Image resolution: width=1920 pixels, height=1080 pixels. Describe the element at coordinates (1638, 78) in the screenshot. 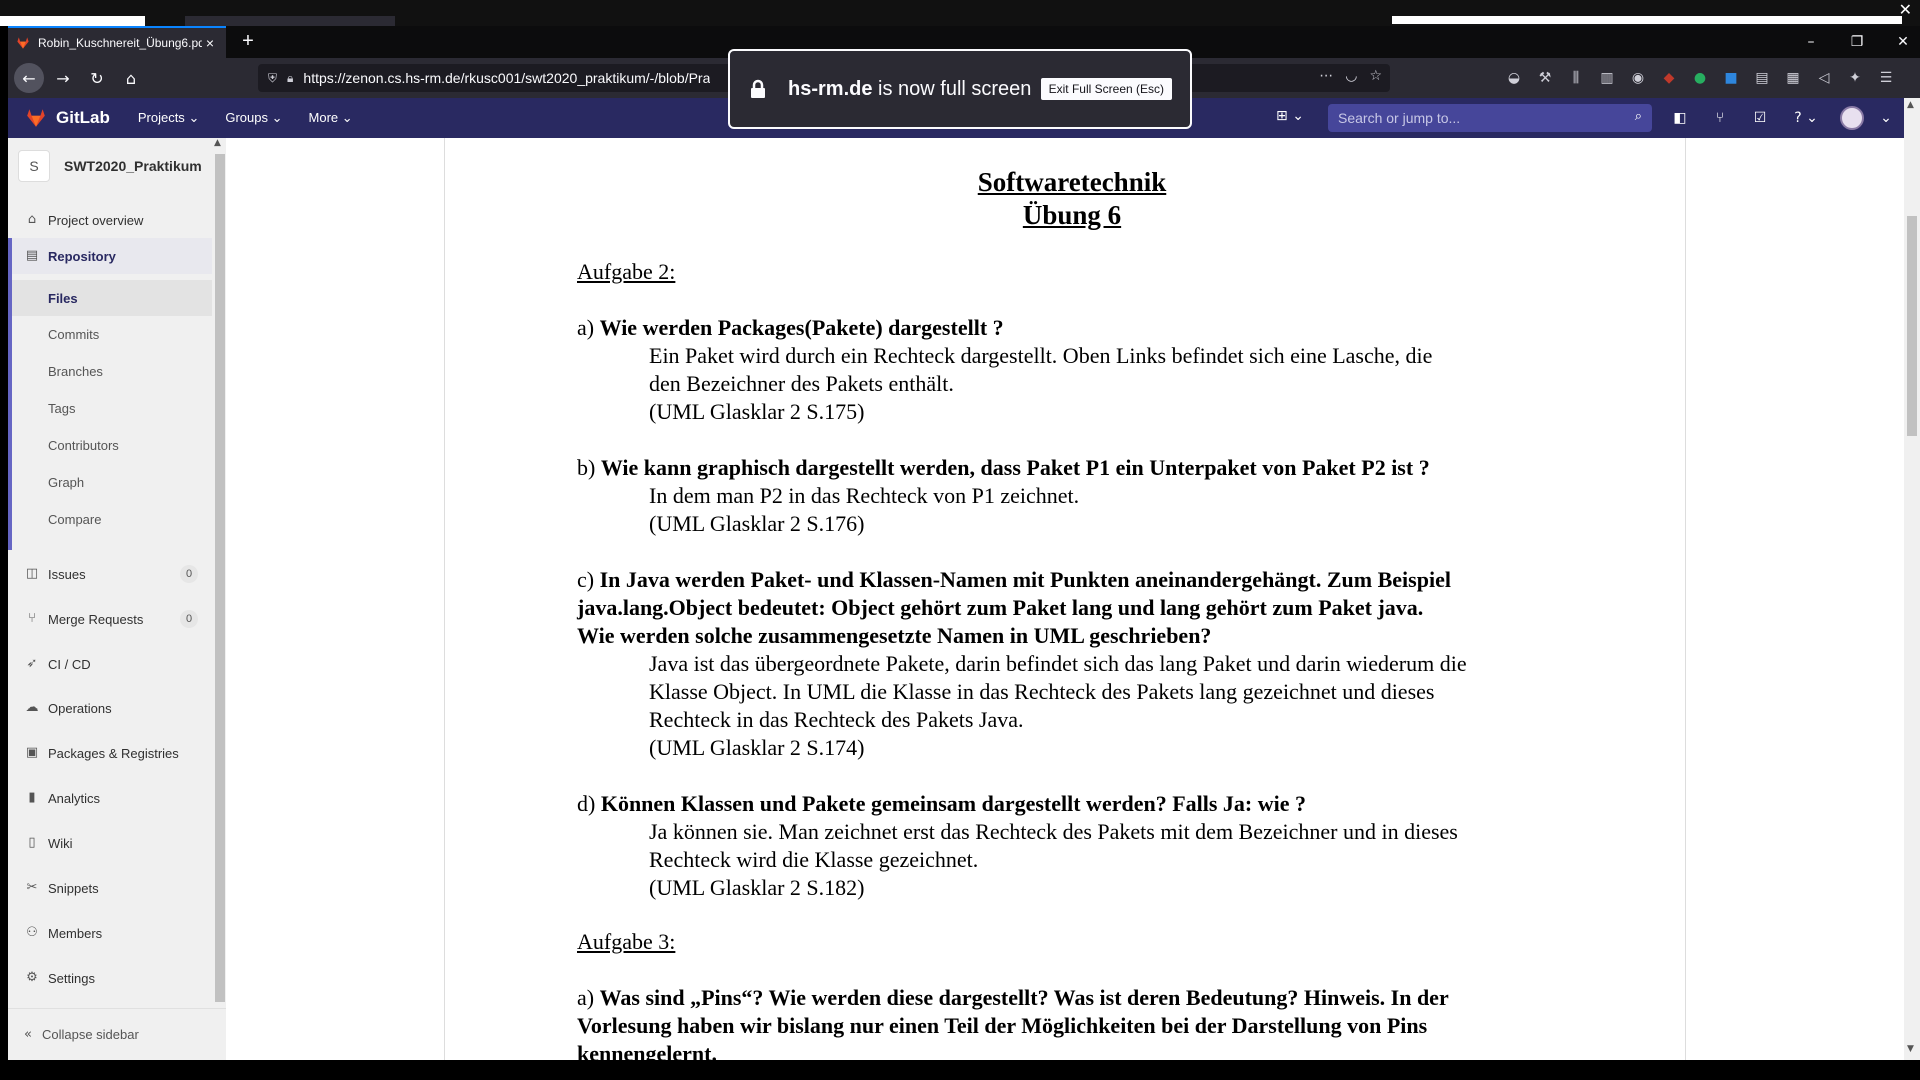

I see `account-icon: ◉` at that location.